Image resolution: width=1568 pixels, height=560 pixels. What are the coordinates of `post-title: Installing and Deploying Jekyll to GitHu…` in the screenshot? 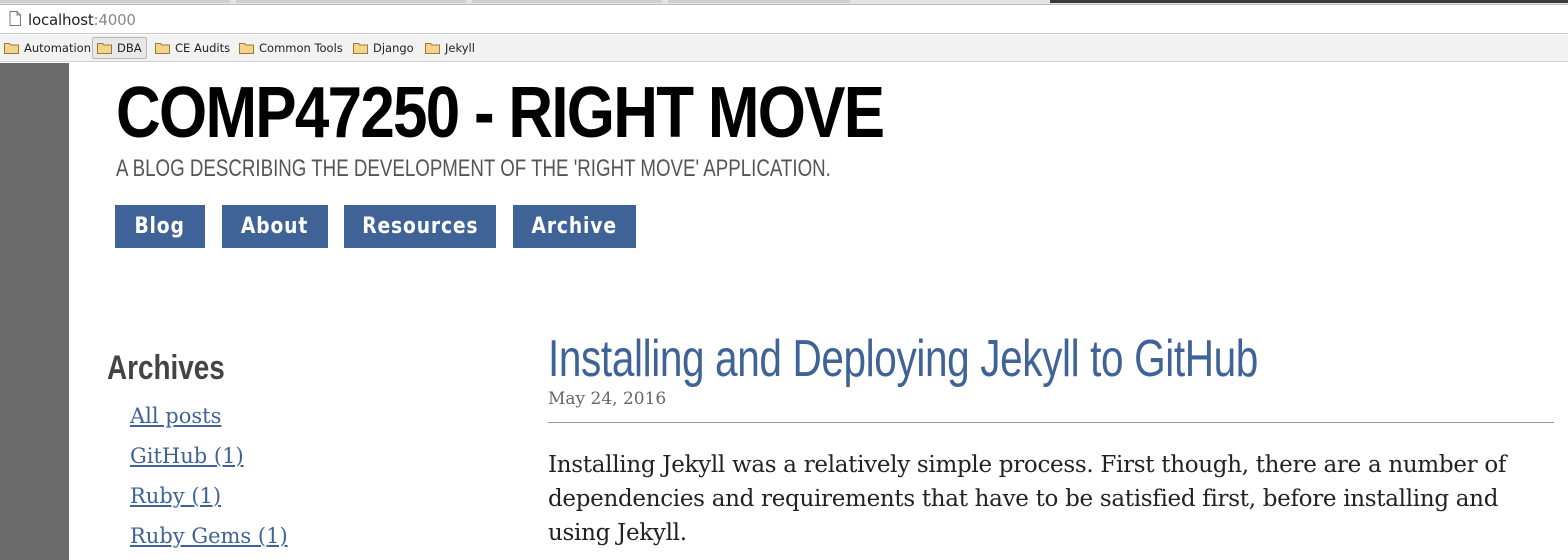 It's located at (903, 359).